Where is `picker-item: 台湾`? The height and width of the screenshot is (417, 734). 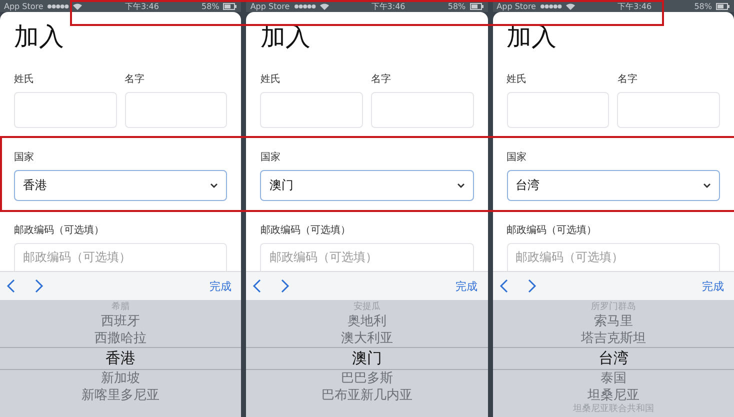 picker-item: 台湾 is located at coordinates (613, 358).